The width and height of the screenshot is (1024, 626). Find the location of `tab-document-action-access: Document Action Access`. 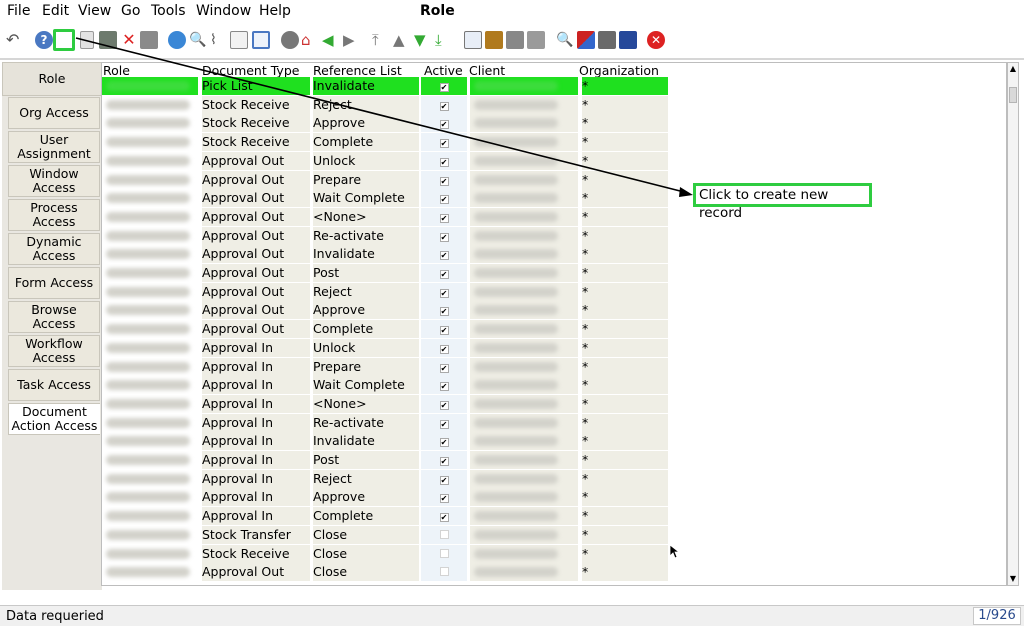

tab-document-action-access: Document Action Access is located at coordinates (54, 419).